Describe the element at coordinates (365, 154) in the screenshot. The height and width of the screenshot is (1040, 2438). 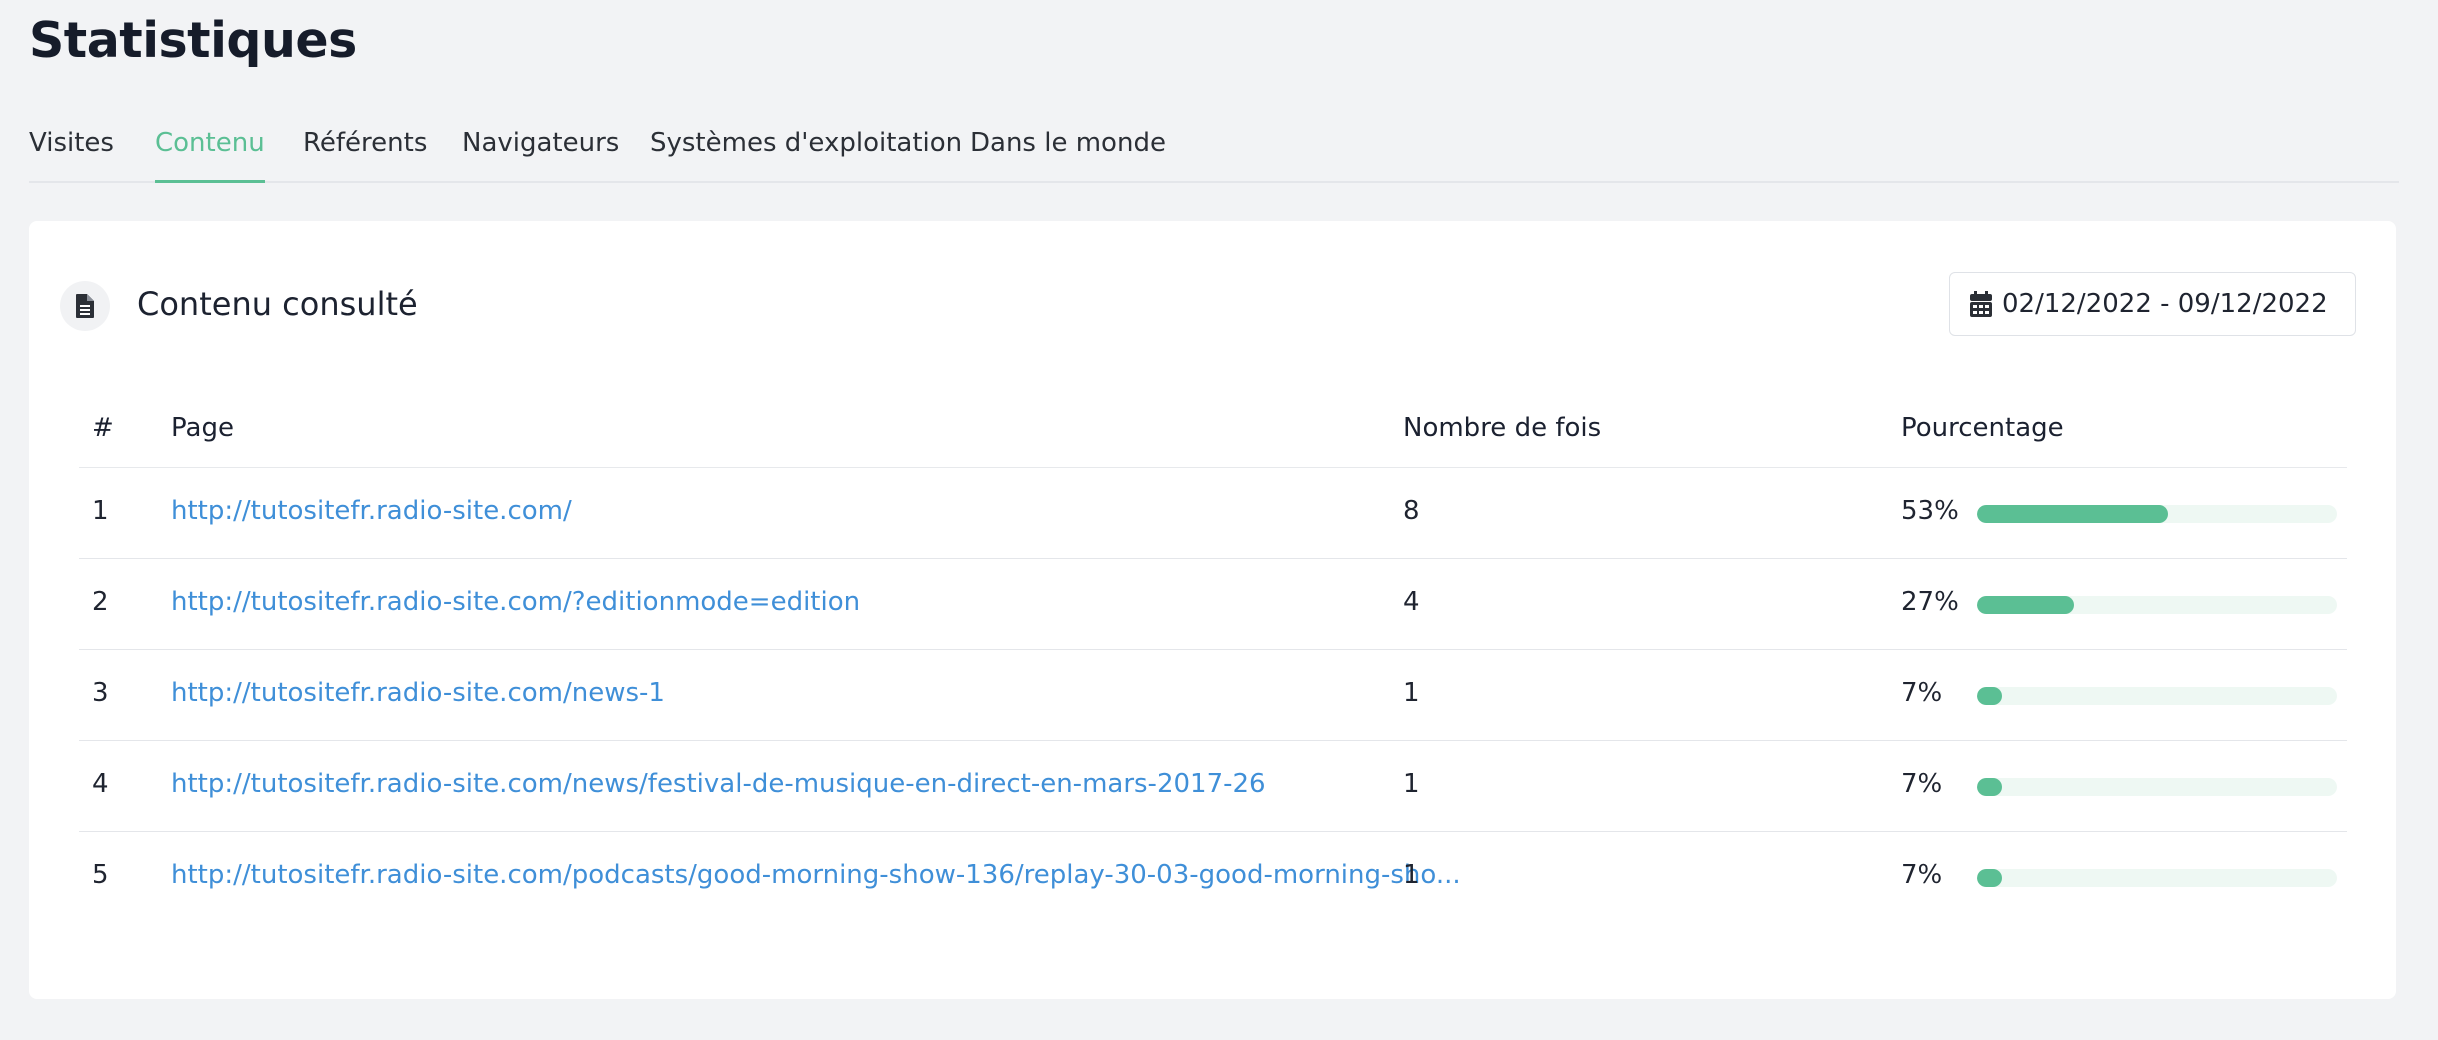
I see `tab-referents: Référents` at that location.